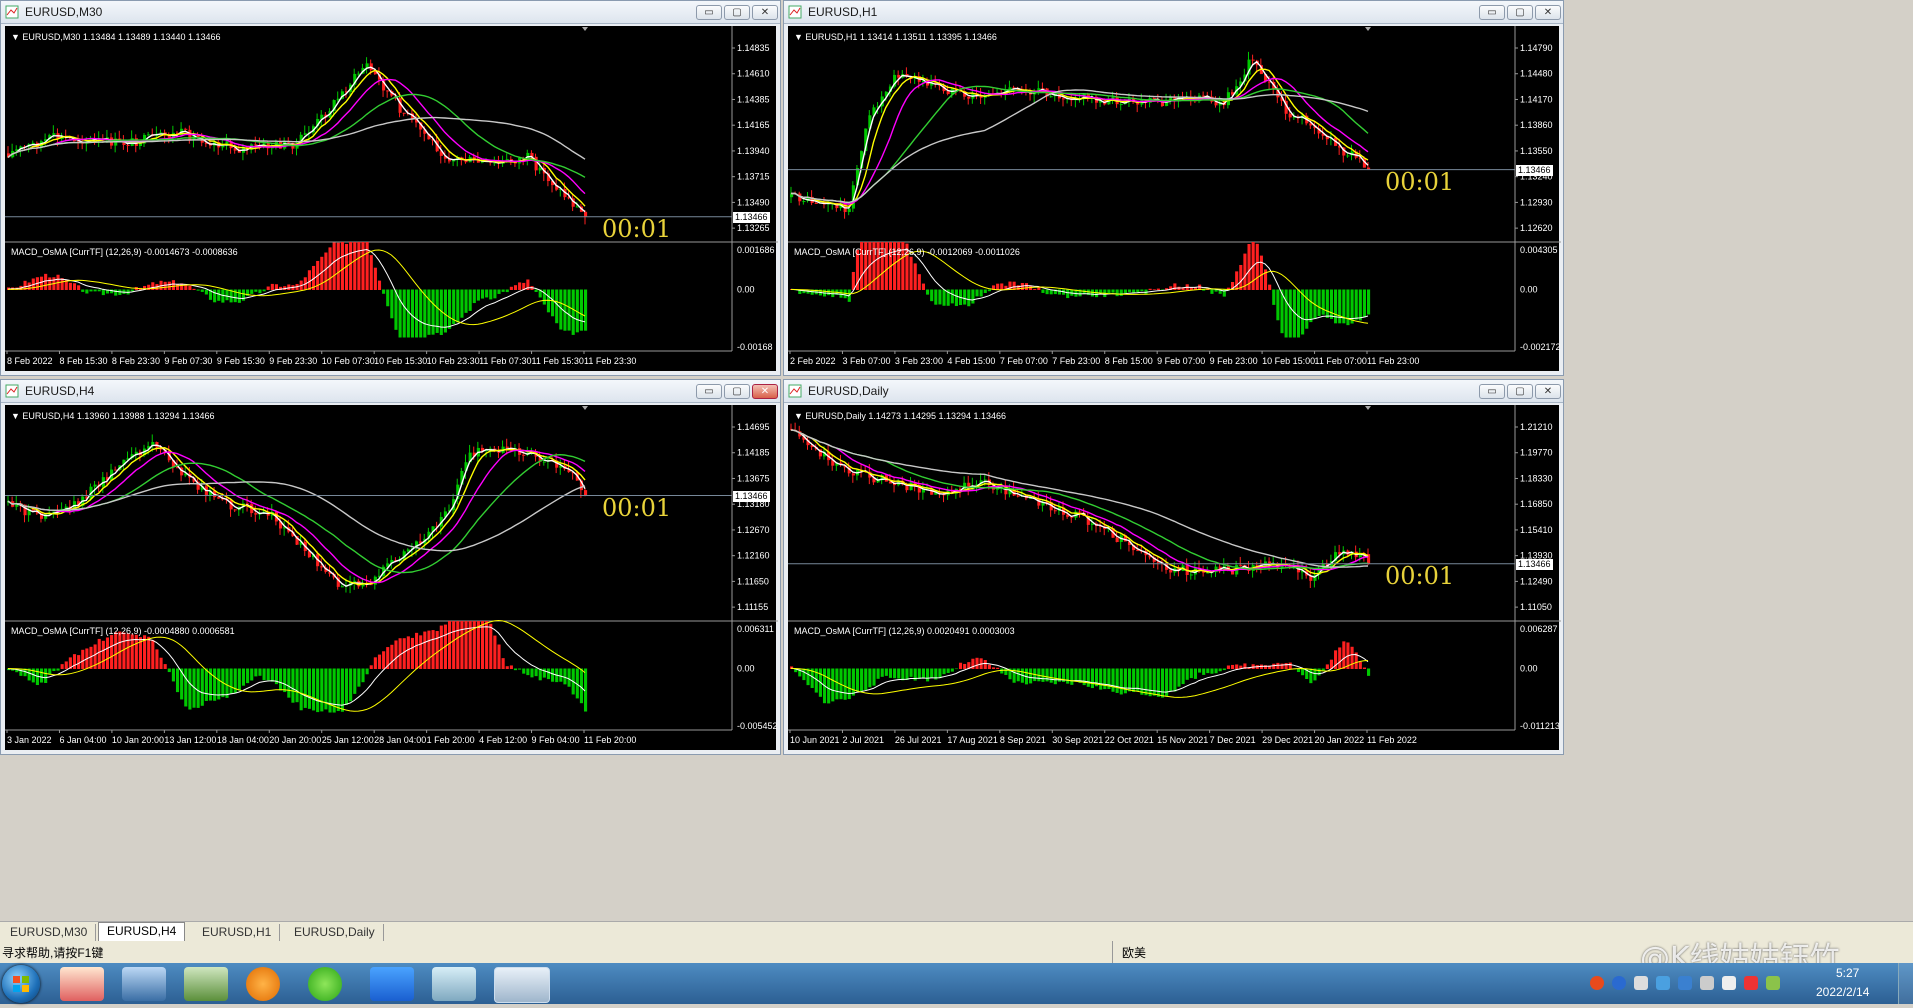 Image resolution: width=1913 pixels, height=1008 pixels. What do you see at coordinates (1597, 983) in the screenshot?
I see `tray-sogou-icon` at bounding box center [1597, 983].